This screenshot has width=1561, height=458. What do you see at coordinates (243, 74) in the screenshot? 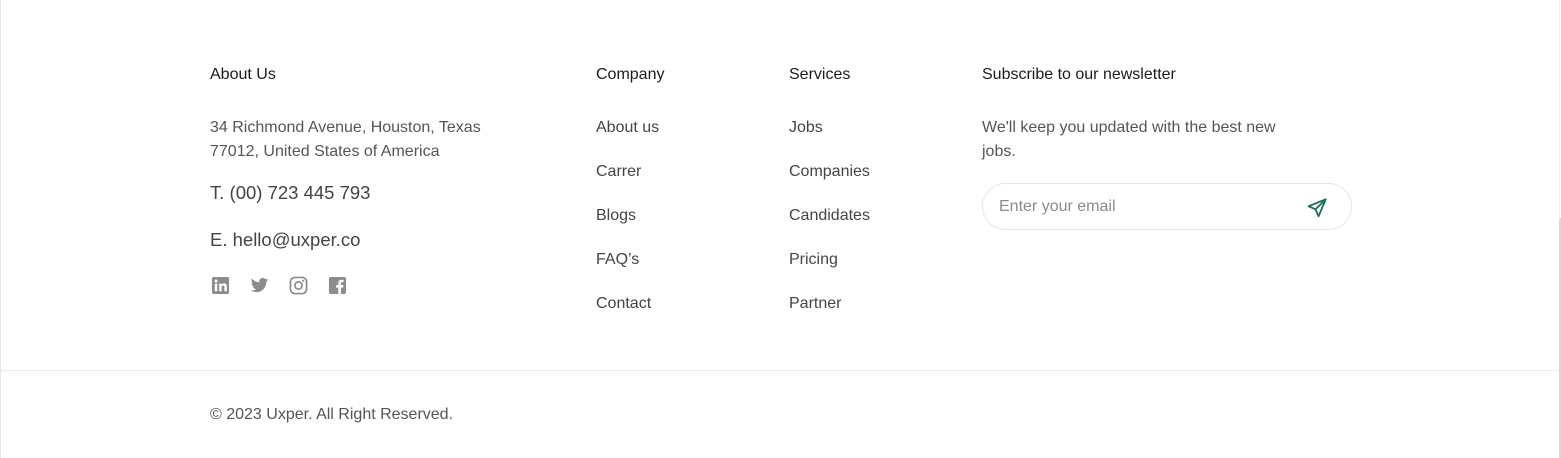
I see `about-heading: About Us` at bounding box center [243, 74].